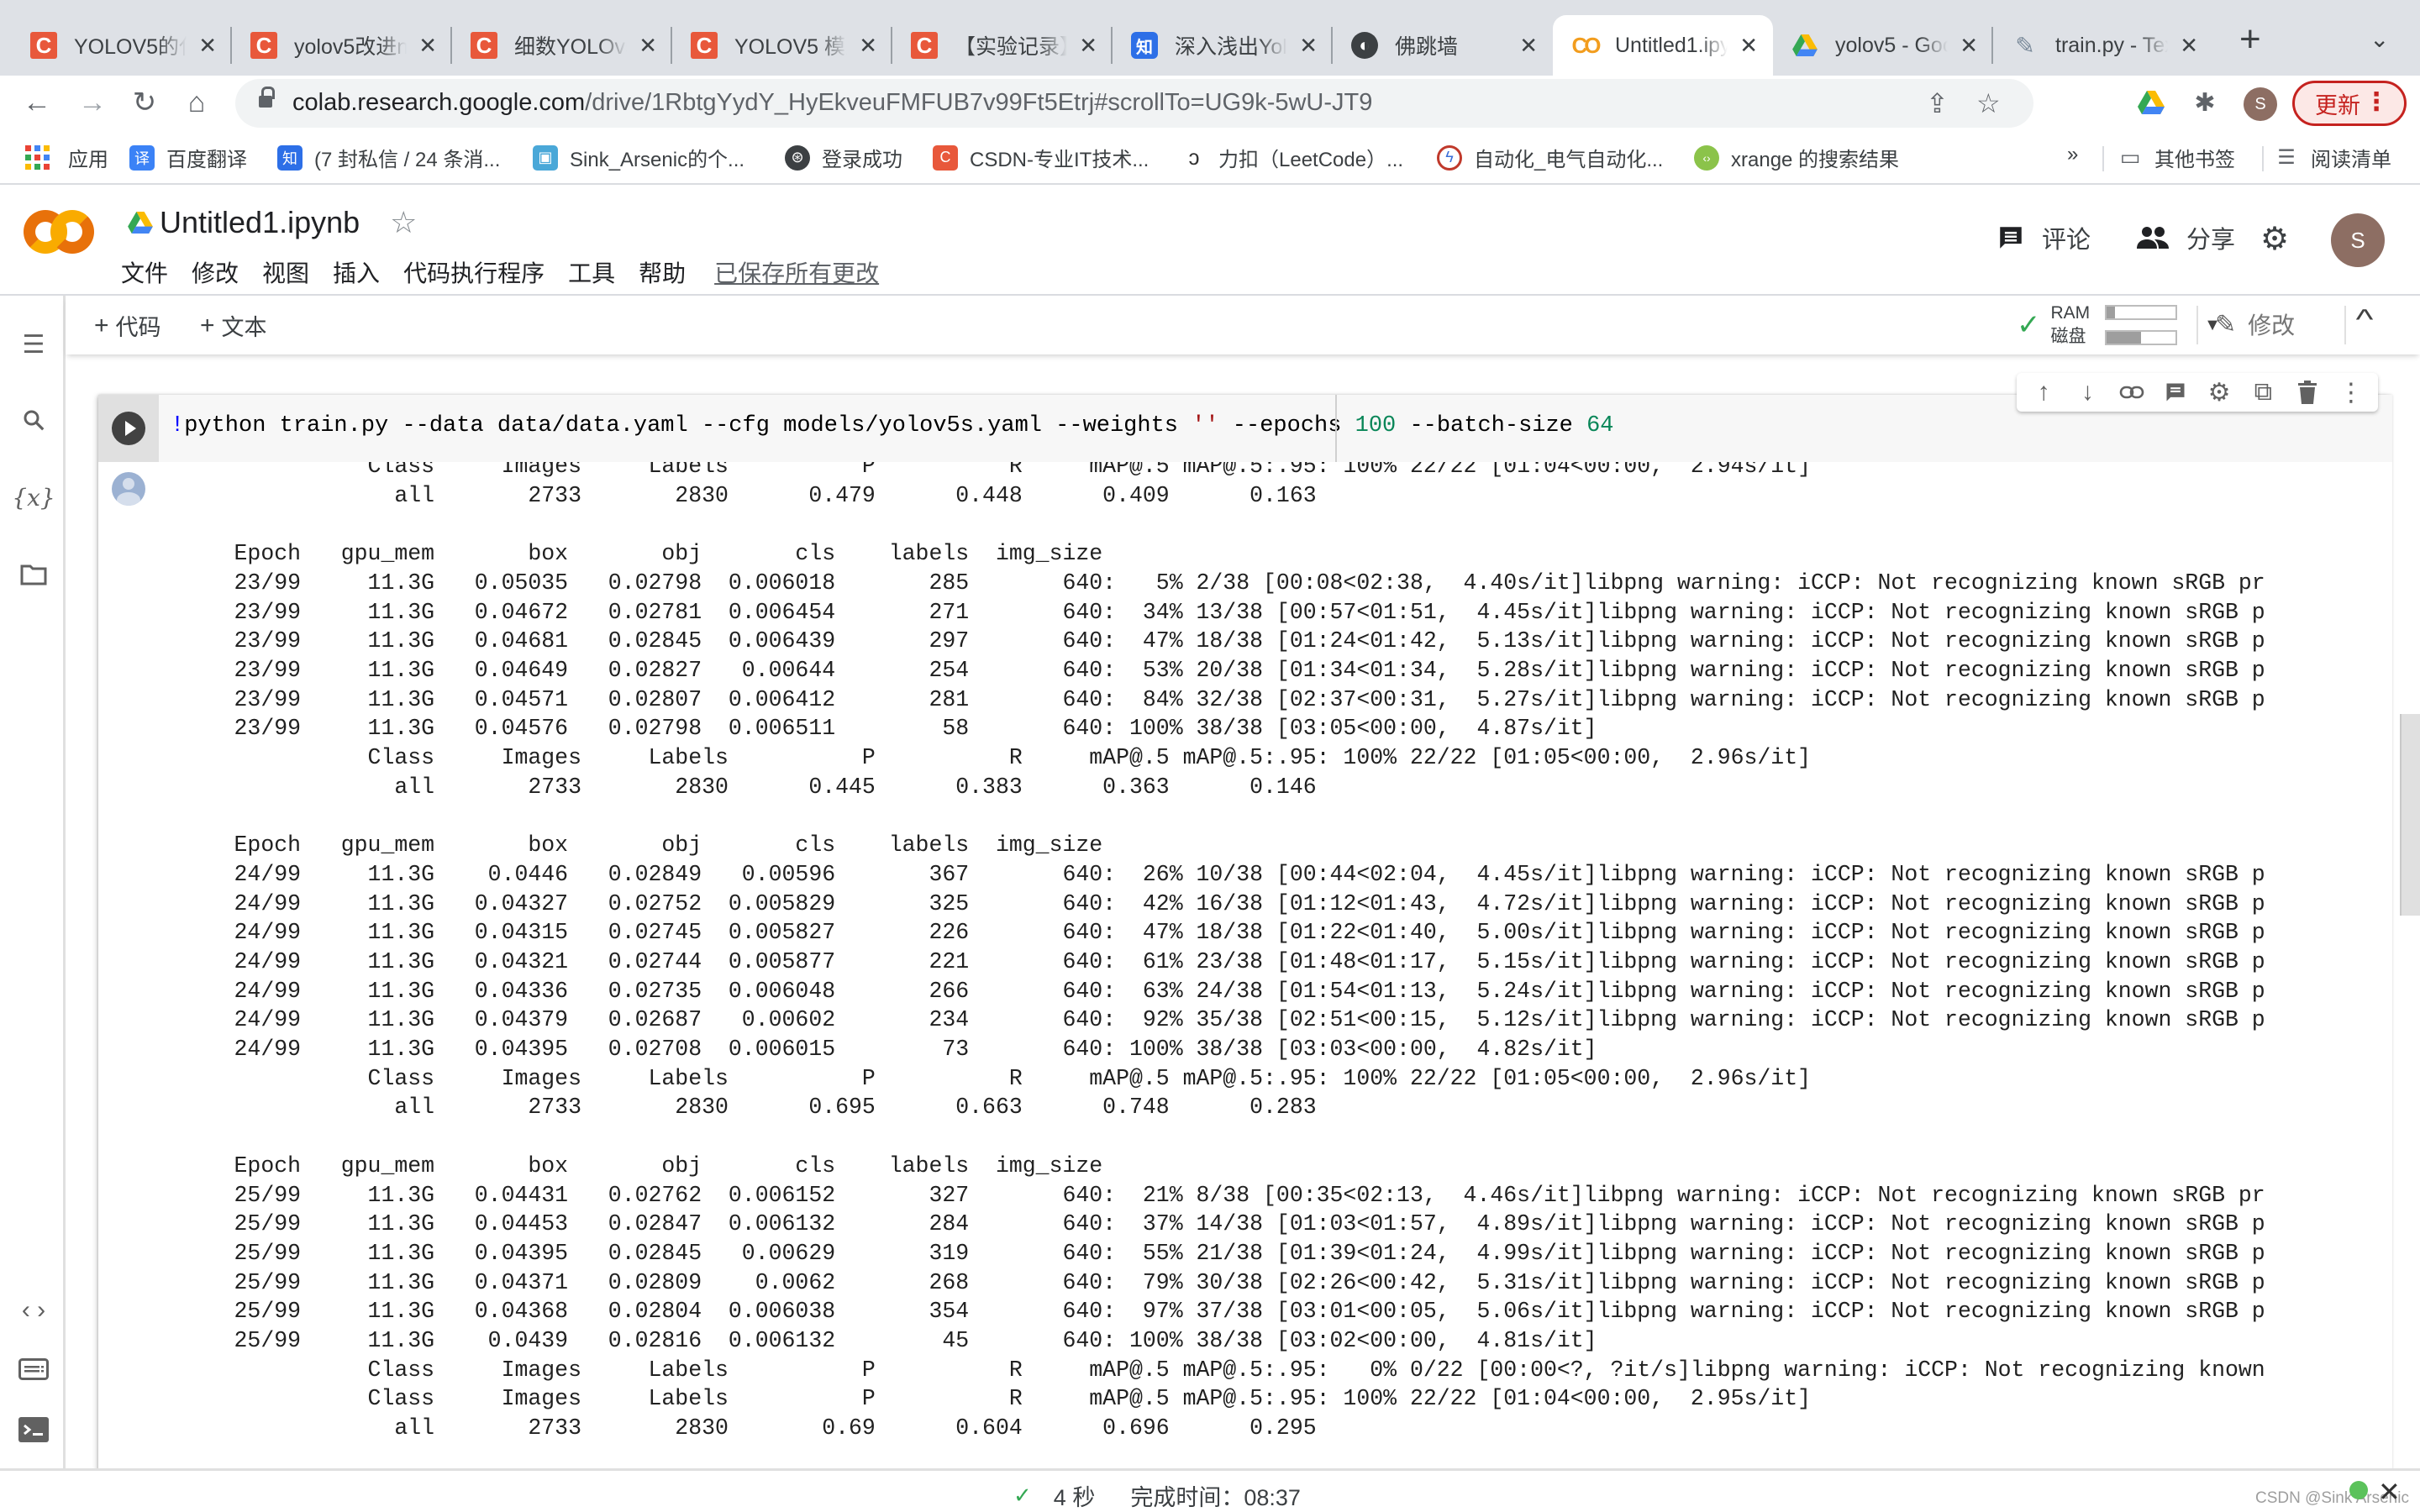  What do you see at coordinates (2261, 104) in the screenshot?
I see `profile-avatar: S` at bounding box center [2261, 104].